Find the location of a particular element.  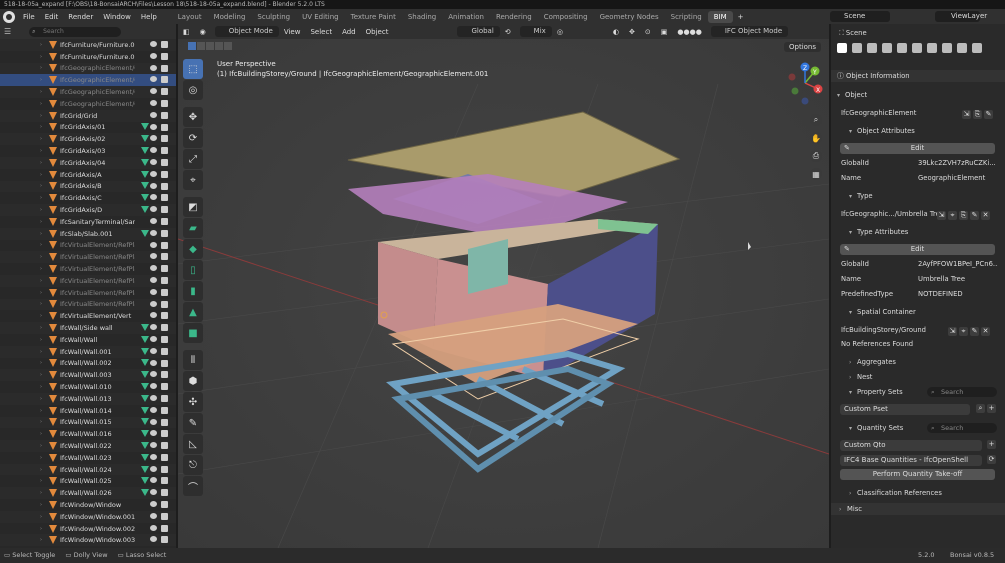

outliner-row: › IfcGridAxis/D is located at coordinates (88, 210).